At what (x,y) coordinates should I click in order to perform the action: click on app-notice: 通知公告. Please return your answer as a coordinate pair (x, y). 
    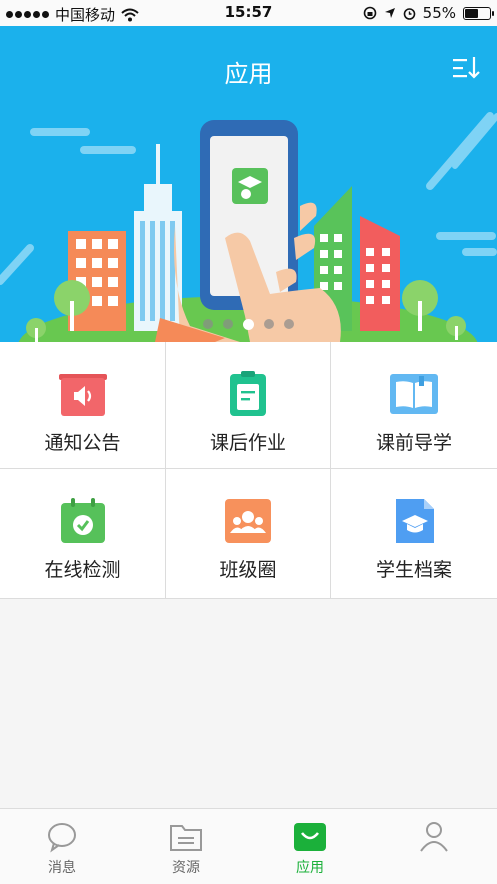
    Looking at the image, I should click on (83, 405).